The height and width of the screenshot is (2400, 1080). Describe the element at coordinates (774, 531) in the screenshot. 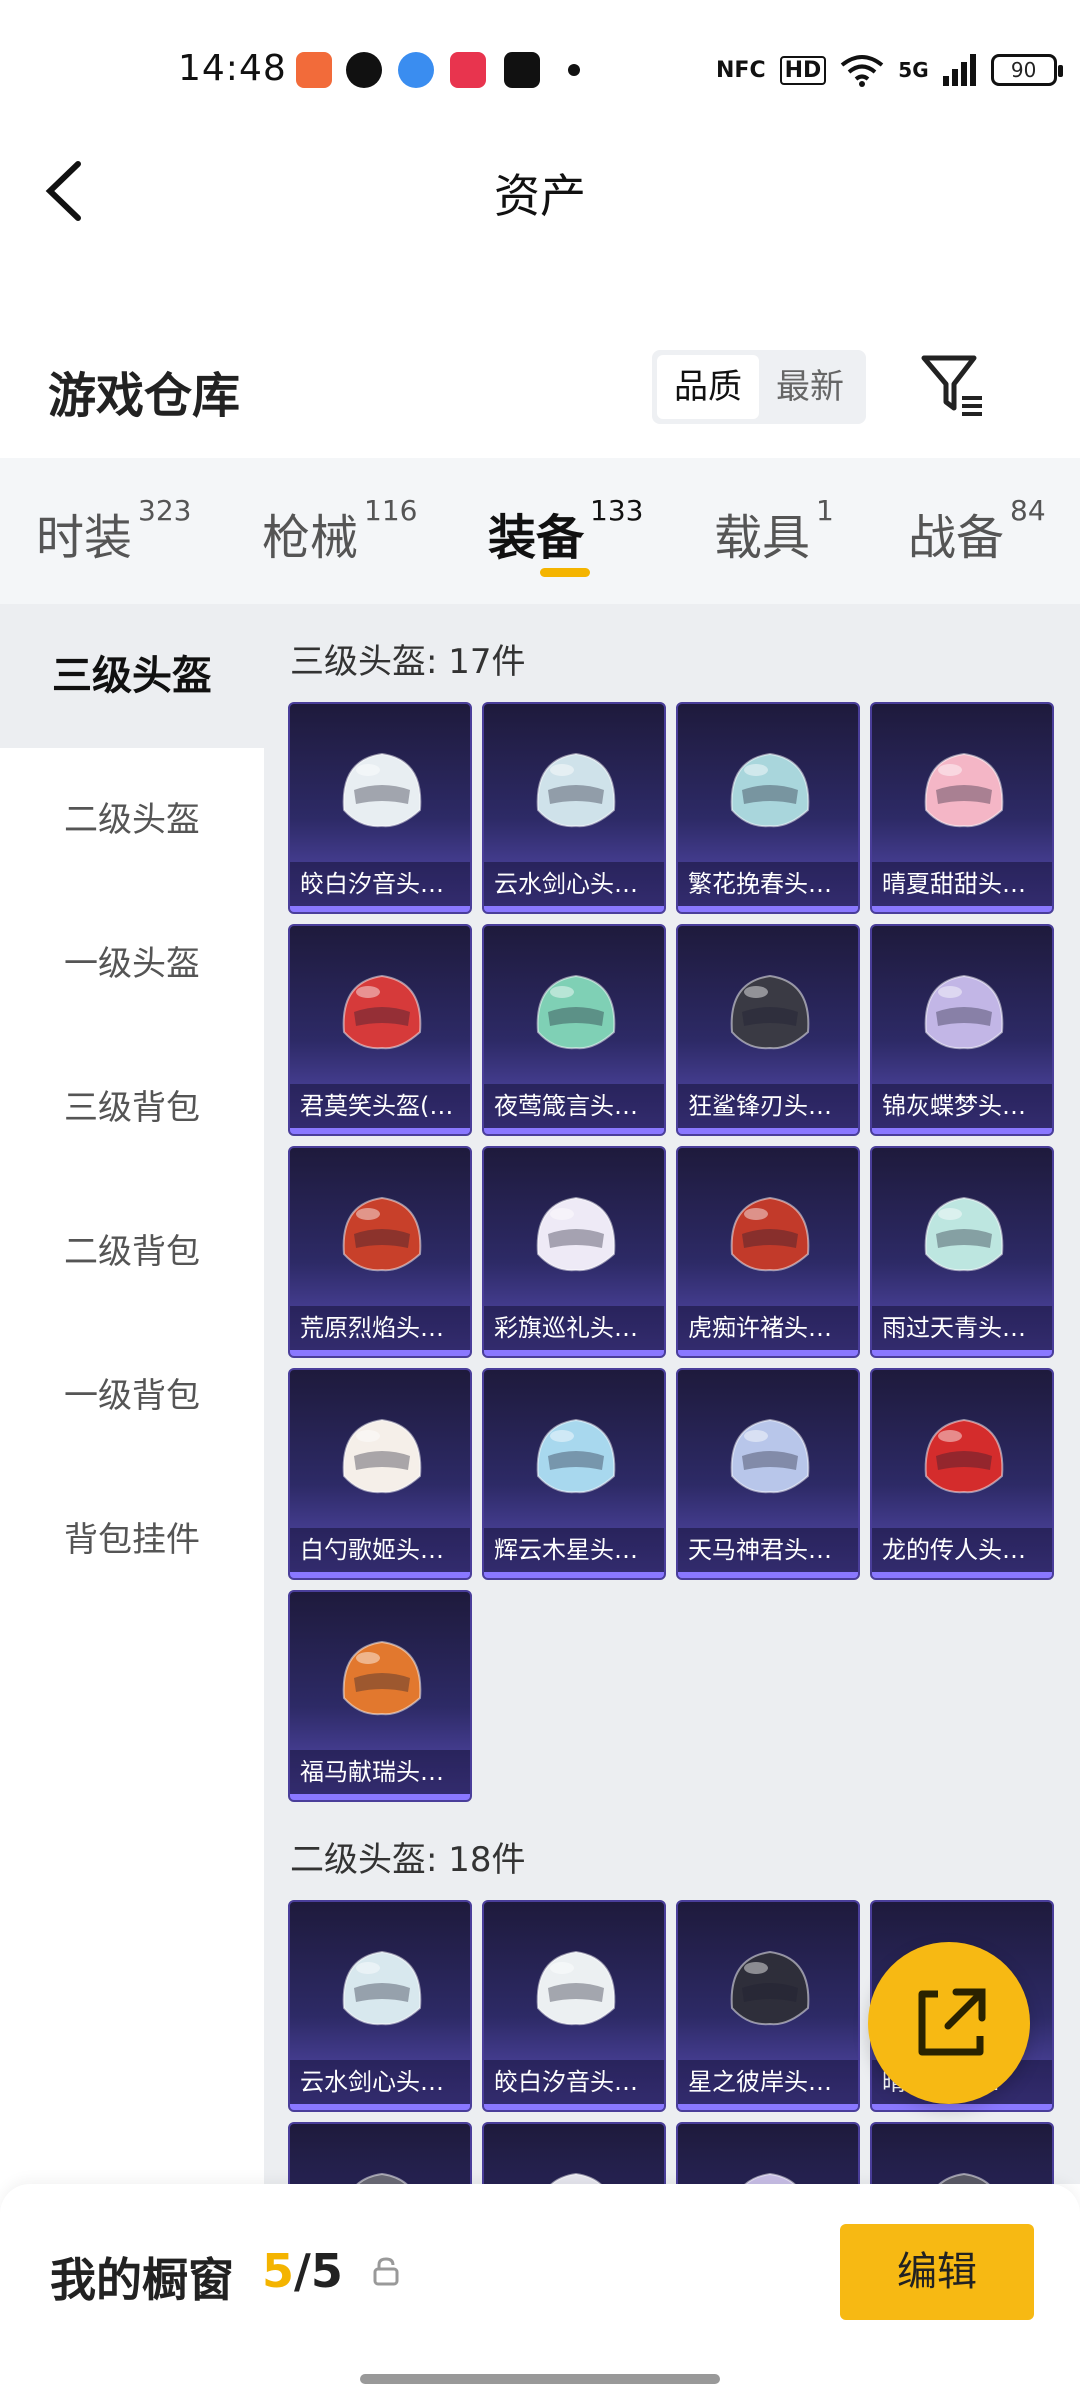

I see `tab-vehicles: 载具 1` at that location.